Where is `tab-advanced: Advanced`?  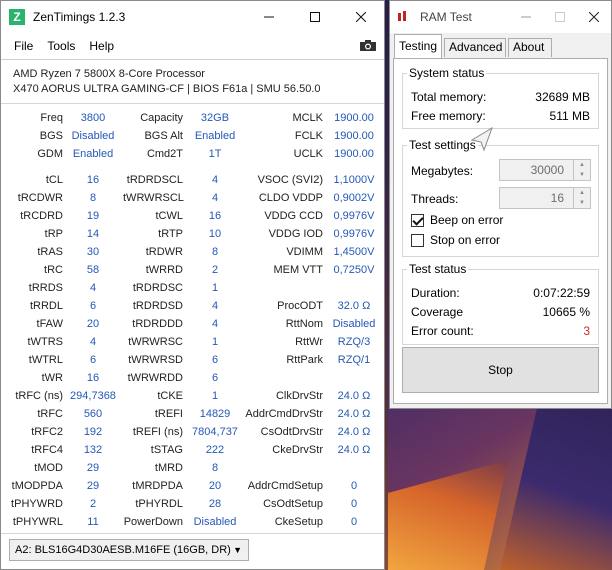
tab-advanced: Advanced is located at coordinates (475, 47).